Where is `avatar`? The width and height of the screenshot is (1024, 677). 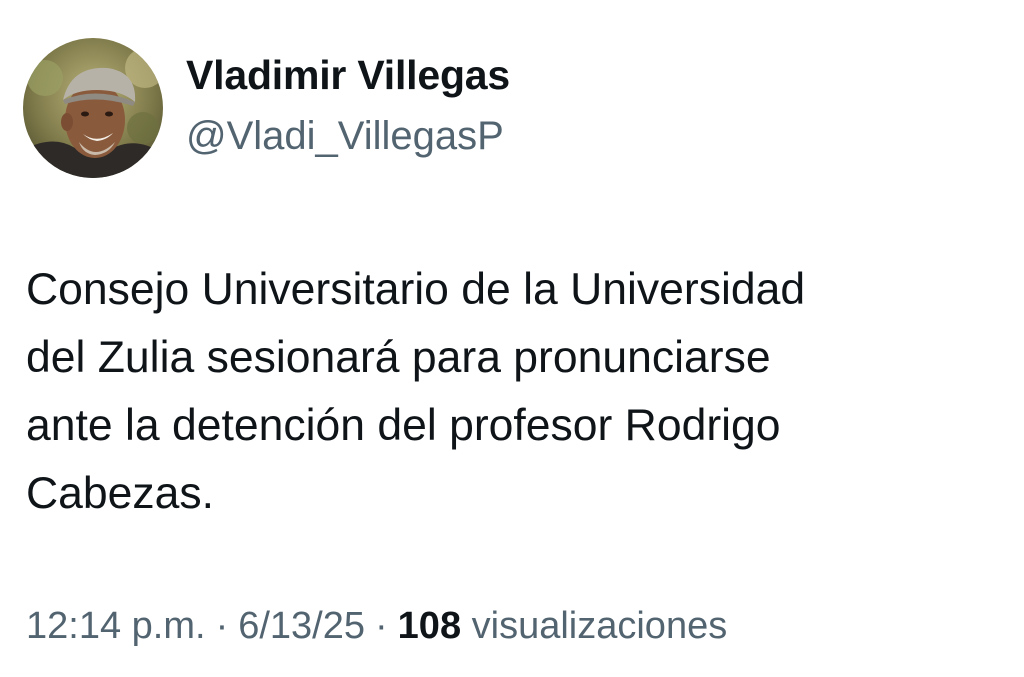
avatar is located at coordinates (93, 108).